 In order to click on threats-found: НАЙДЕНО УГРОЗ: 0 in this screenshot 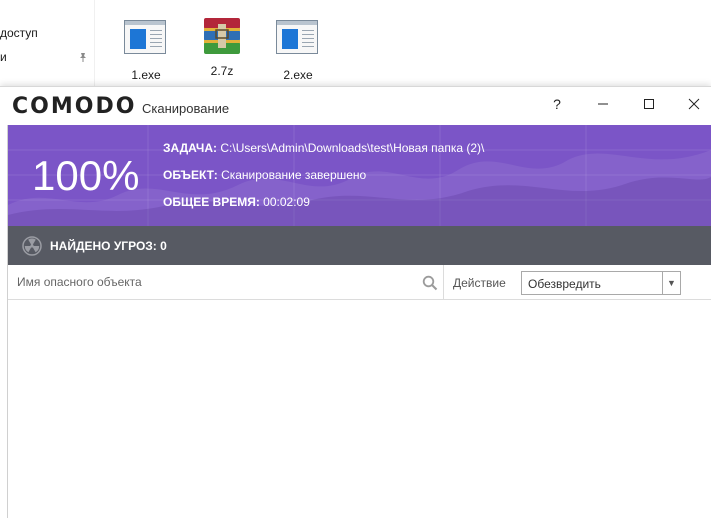, I will do `click(108, 246)`.